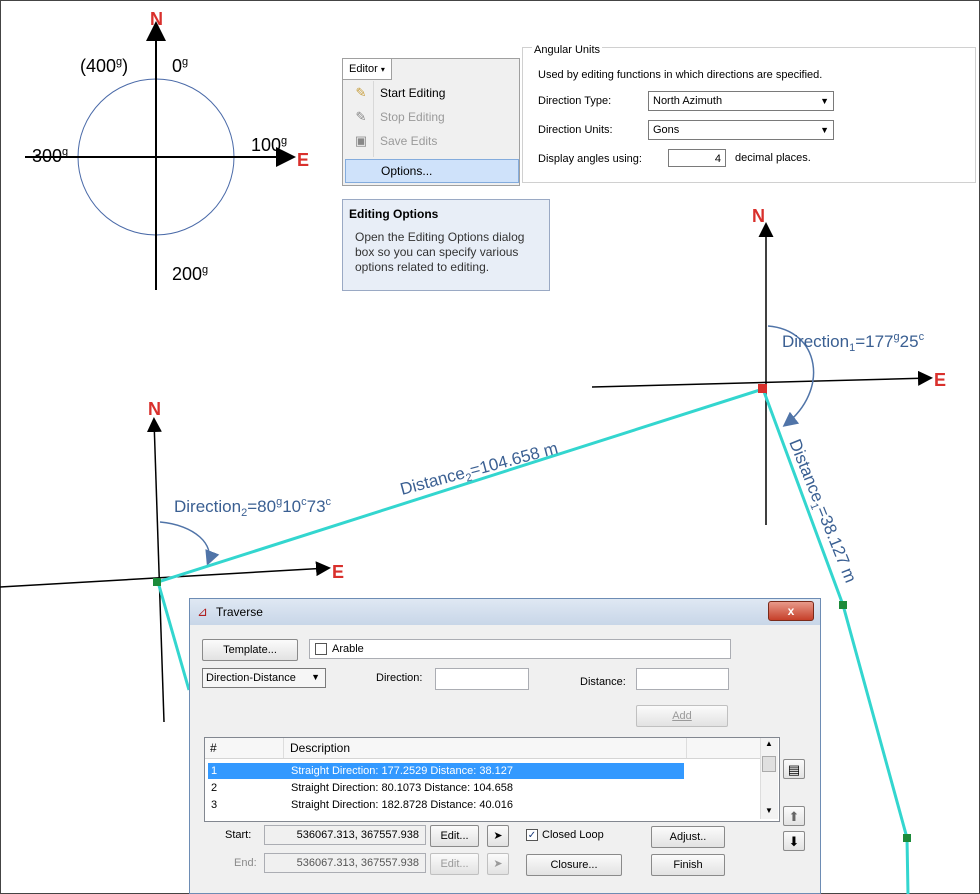  Describe the element at coordinates (321, 649) in the screenshot. I see `template-checkbox` at that location.